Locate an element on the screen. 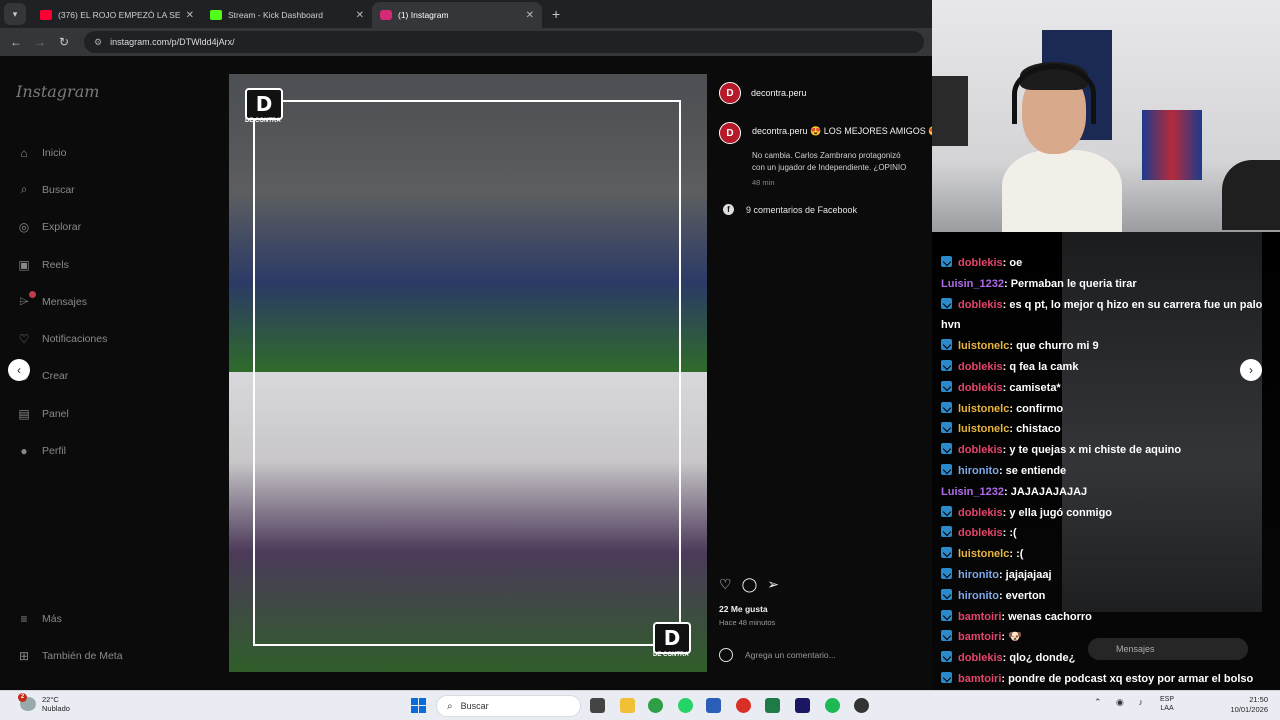 The image size is (1280, 720). heart-icon: ♡ is located at coordinates (24, 339).